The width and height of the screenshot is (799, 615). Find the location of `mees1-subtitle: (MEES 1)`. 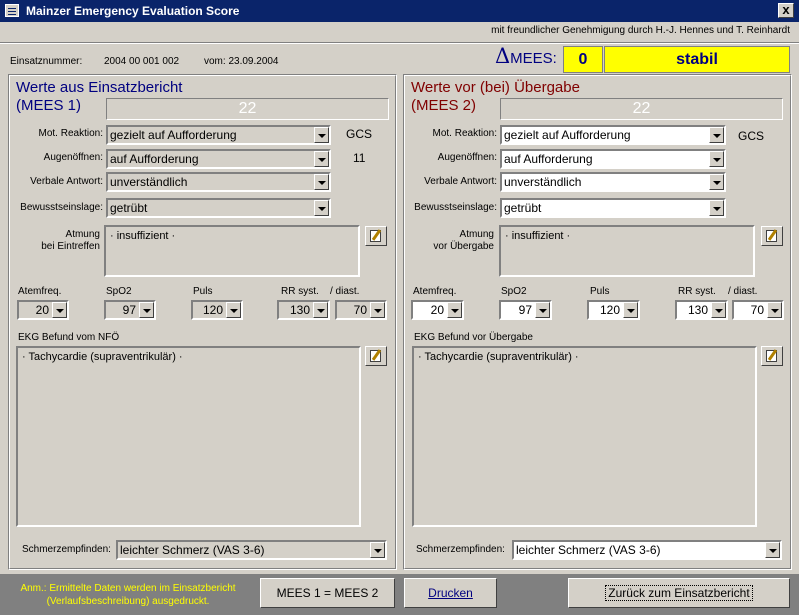

mees1-subtitle: (MEES 1) is located at coordinates (49, 105).